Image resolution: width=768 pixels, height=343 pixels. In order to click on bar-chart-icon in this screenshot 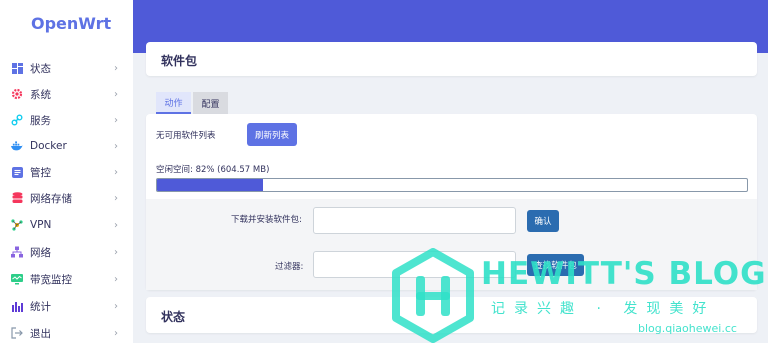, I will do `click(17, 306)`.